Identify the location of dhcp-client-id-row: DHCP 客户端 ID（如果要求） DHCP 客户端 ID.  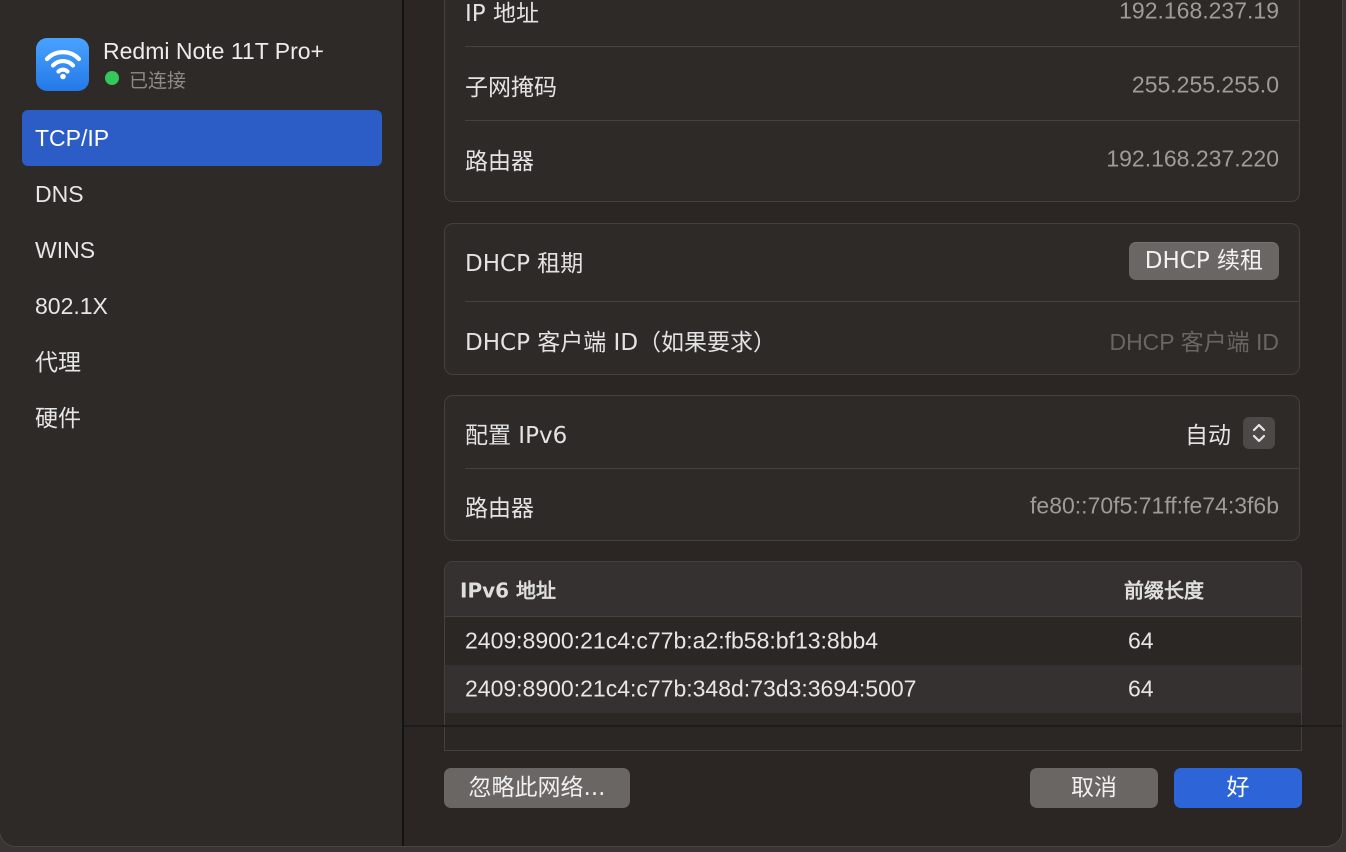
(872, 340).